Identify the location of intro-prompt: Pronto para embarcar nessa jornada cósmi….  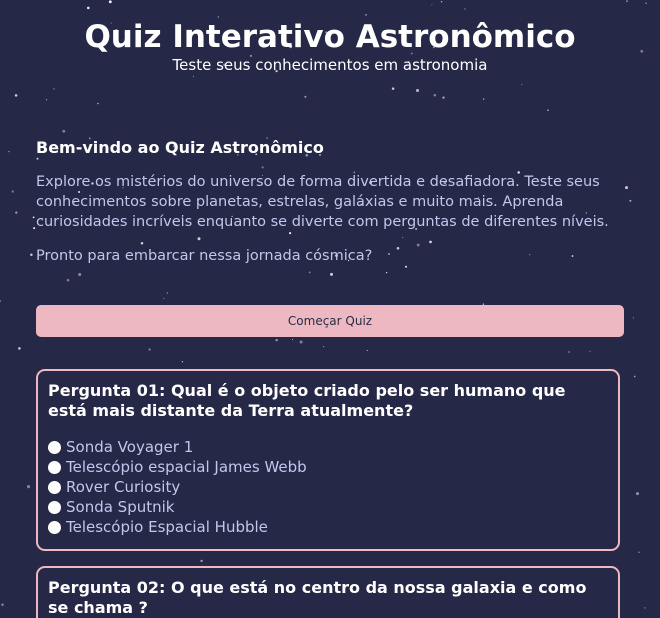
(204, 256).